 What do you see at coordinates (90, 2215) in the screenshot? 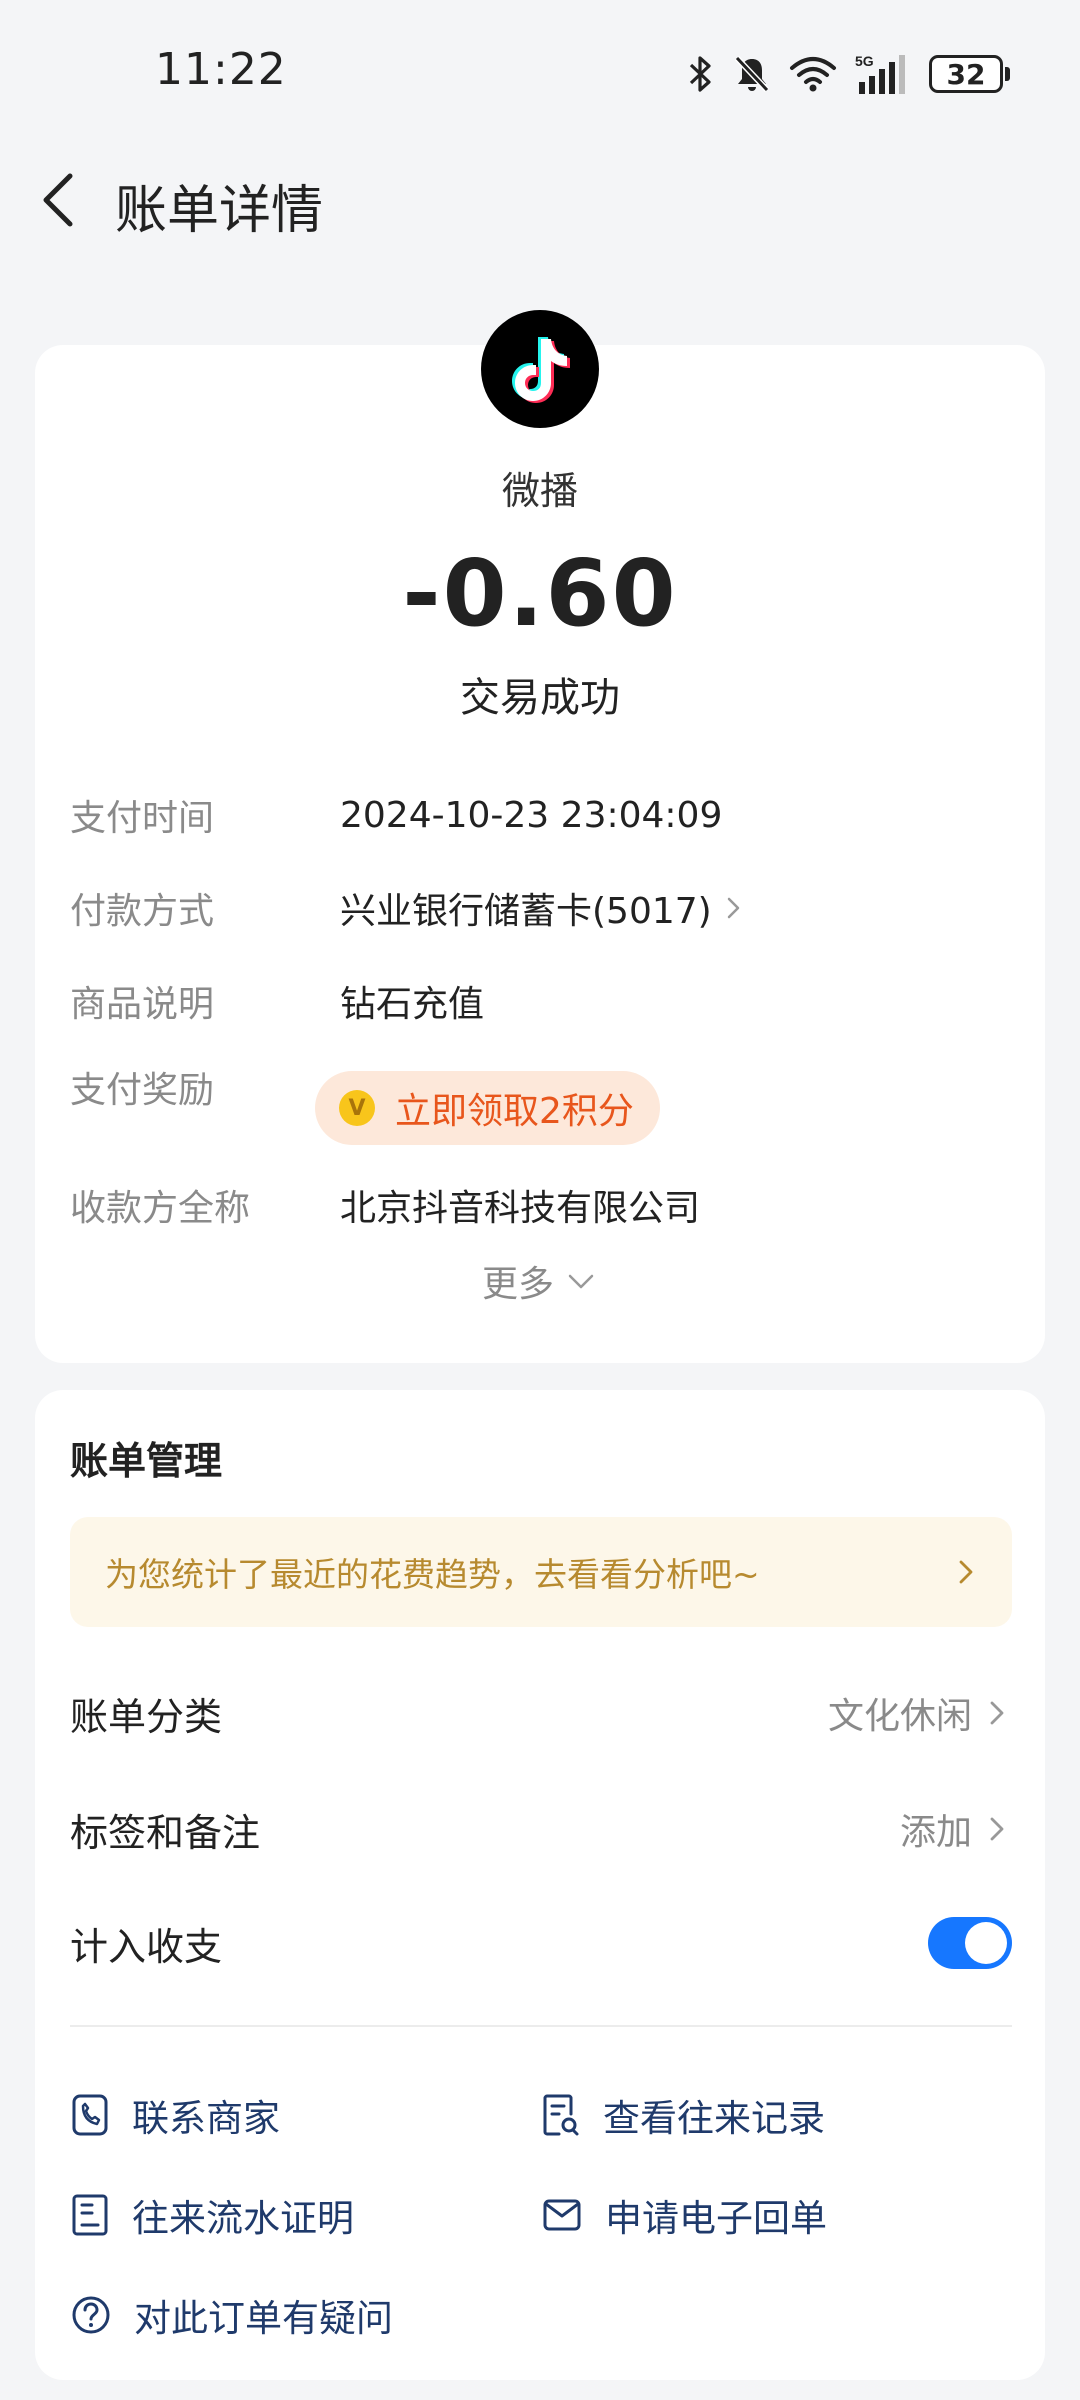
I see `document-icon` at bounding box center [90, 2215].